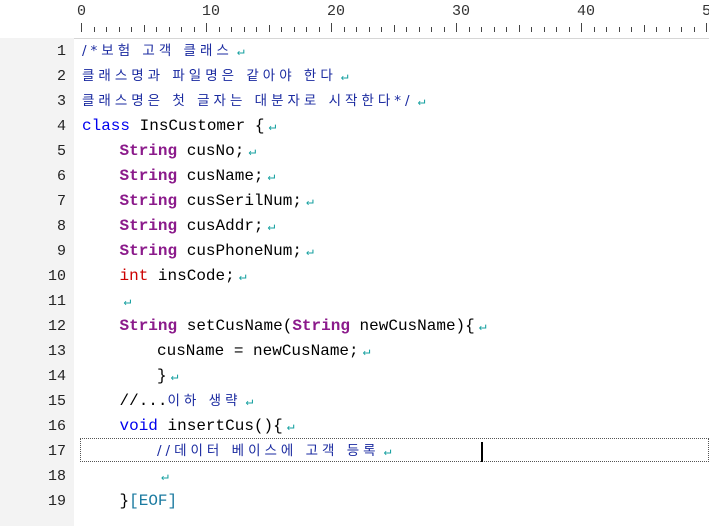 The width and height of the screenshot is (709, 526). I want to click on code-line: 클래스명은 첫 글자는 대분자로 시작한다*/↵, so click(253, 101).